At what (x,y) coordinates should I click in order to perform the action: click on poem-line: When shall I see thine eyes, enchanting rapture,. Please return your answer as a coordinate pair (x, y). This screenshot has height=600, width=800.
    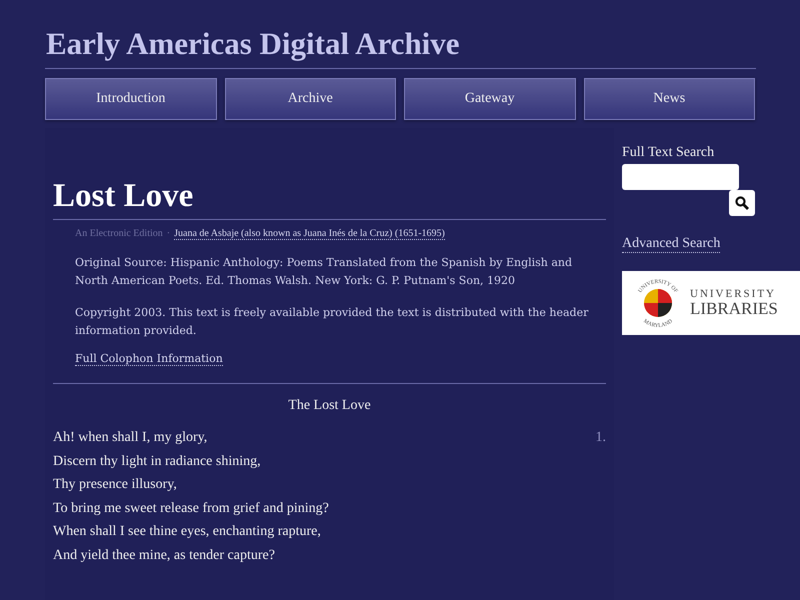
    Looking at the image, I should click on (187, 532).